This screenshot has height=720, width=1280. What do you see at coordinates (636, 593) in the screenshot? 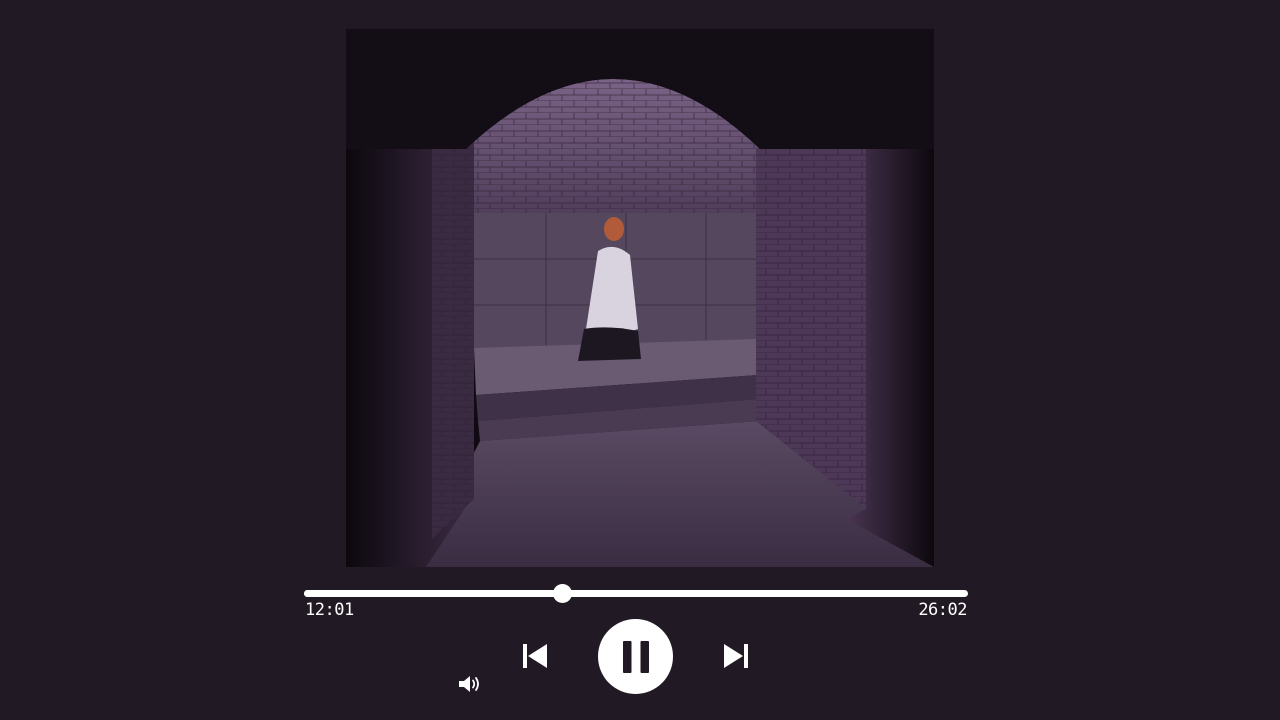
I see `progress-bar` at bounding box center [636, 593].